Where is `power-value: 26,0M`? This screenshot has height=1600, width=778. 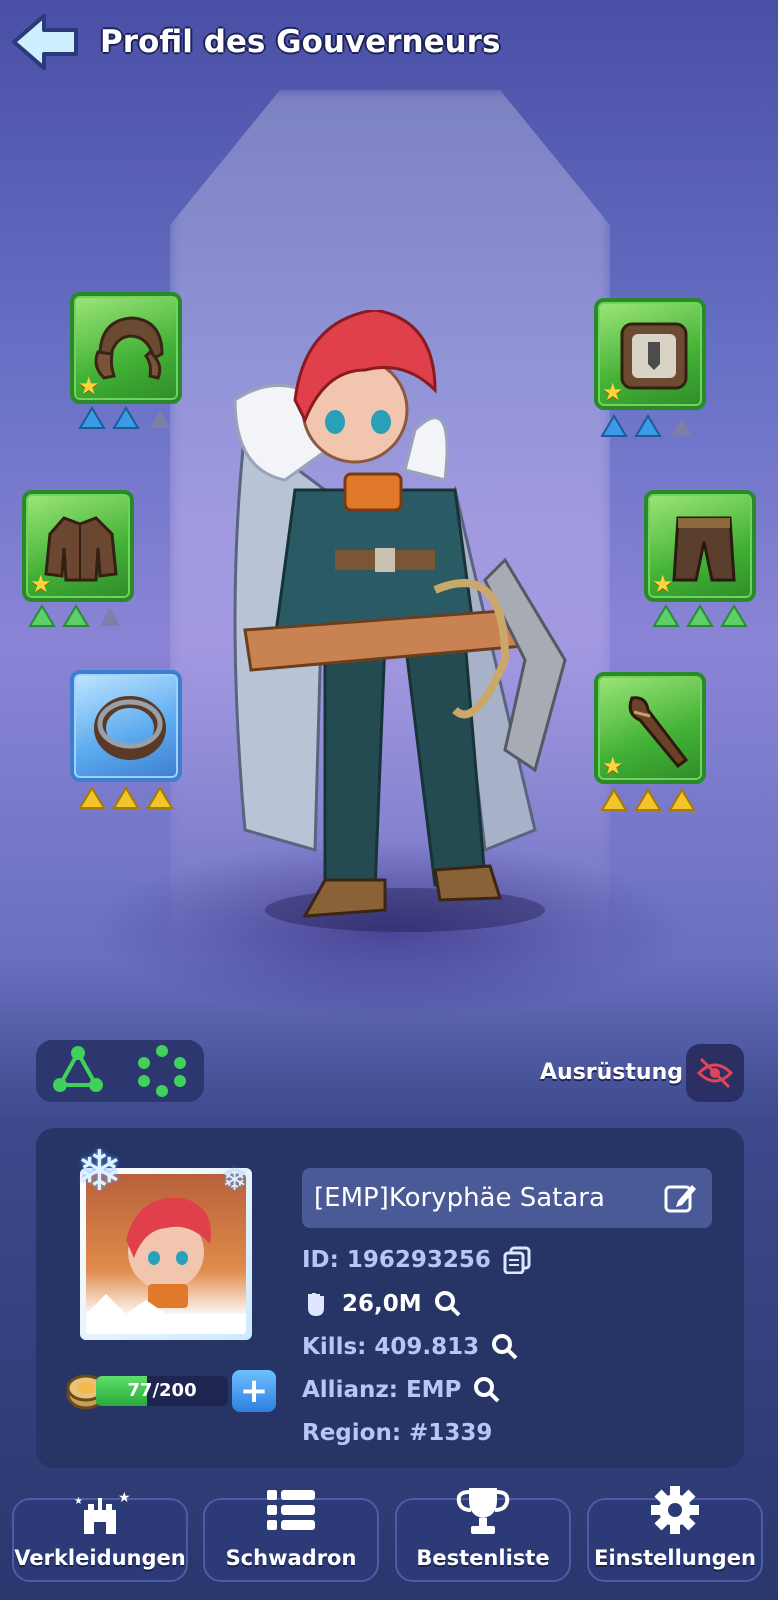 power-value: 26,0M is located at coordinates (382, 1304).